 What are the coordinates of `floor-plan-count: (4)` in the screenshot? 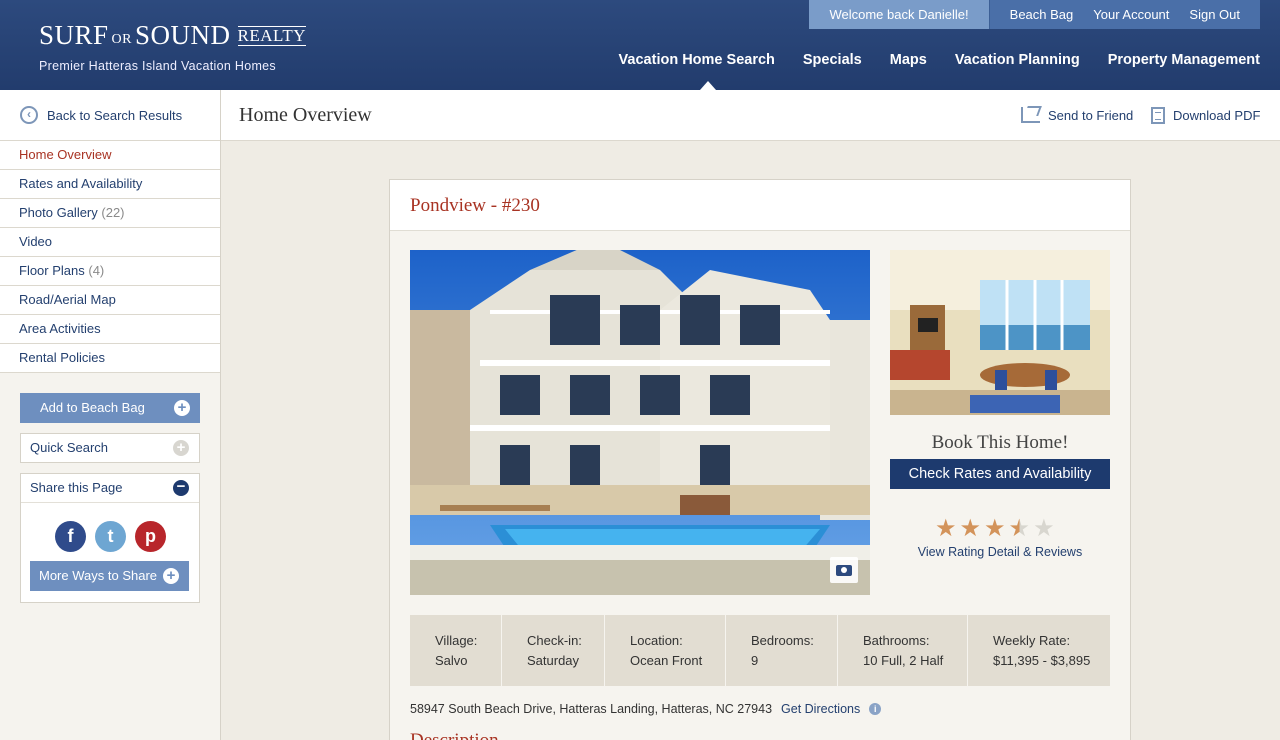 It's located at (96, 270).